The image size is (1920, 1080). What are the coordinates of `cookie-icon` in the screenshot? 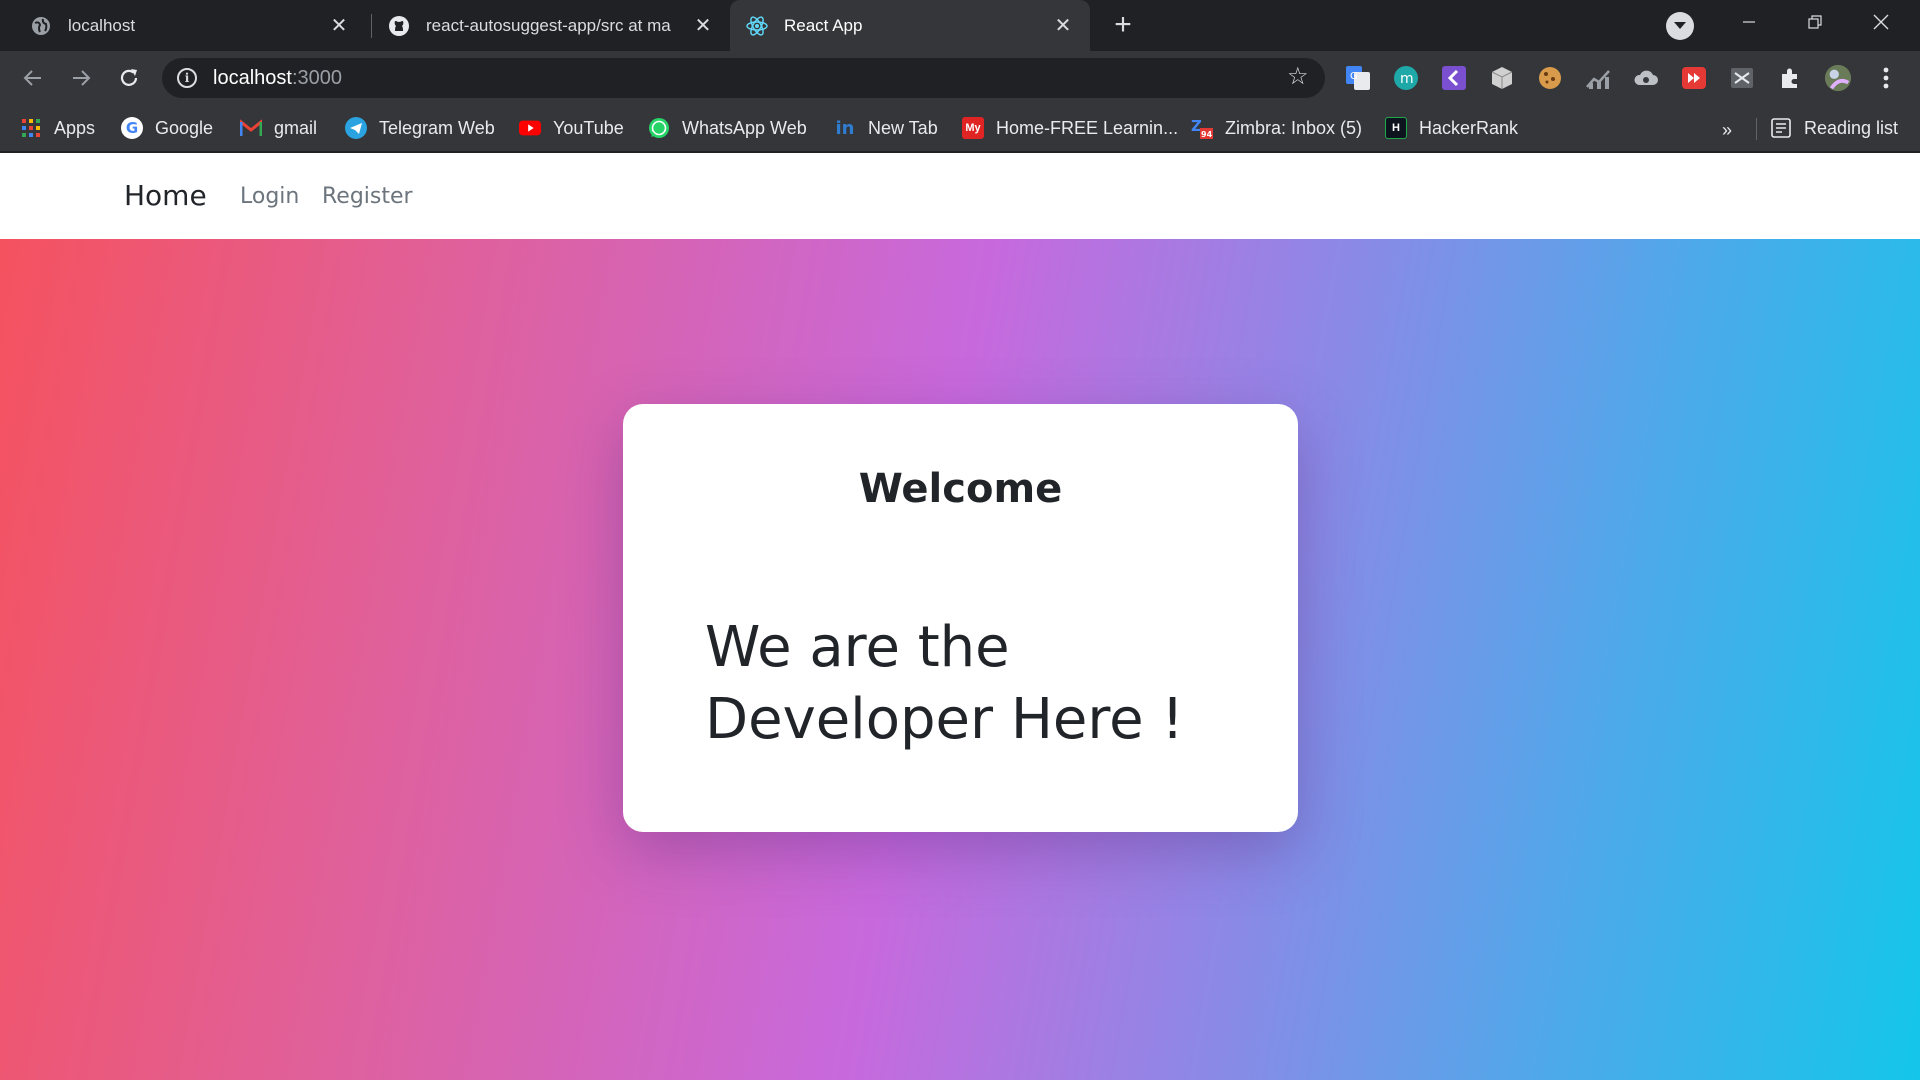 It's located at (1550, 78).